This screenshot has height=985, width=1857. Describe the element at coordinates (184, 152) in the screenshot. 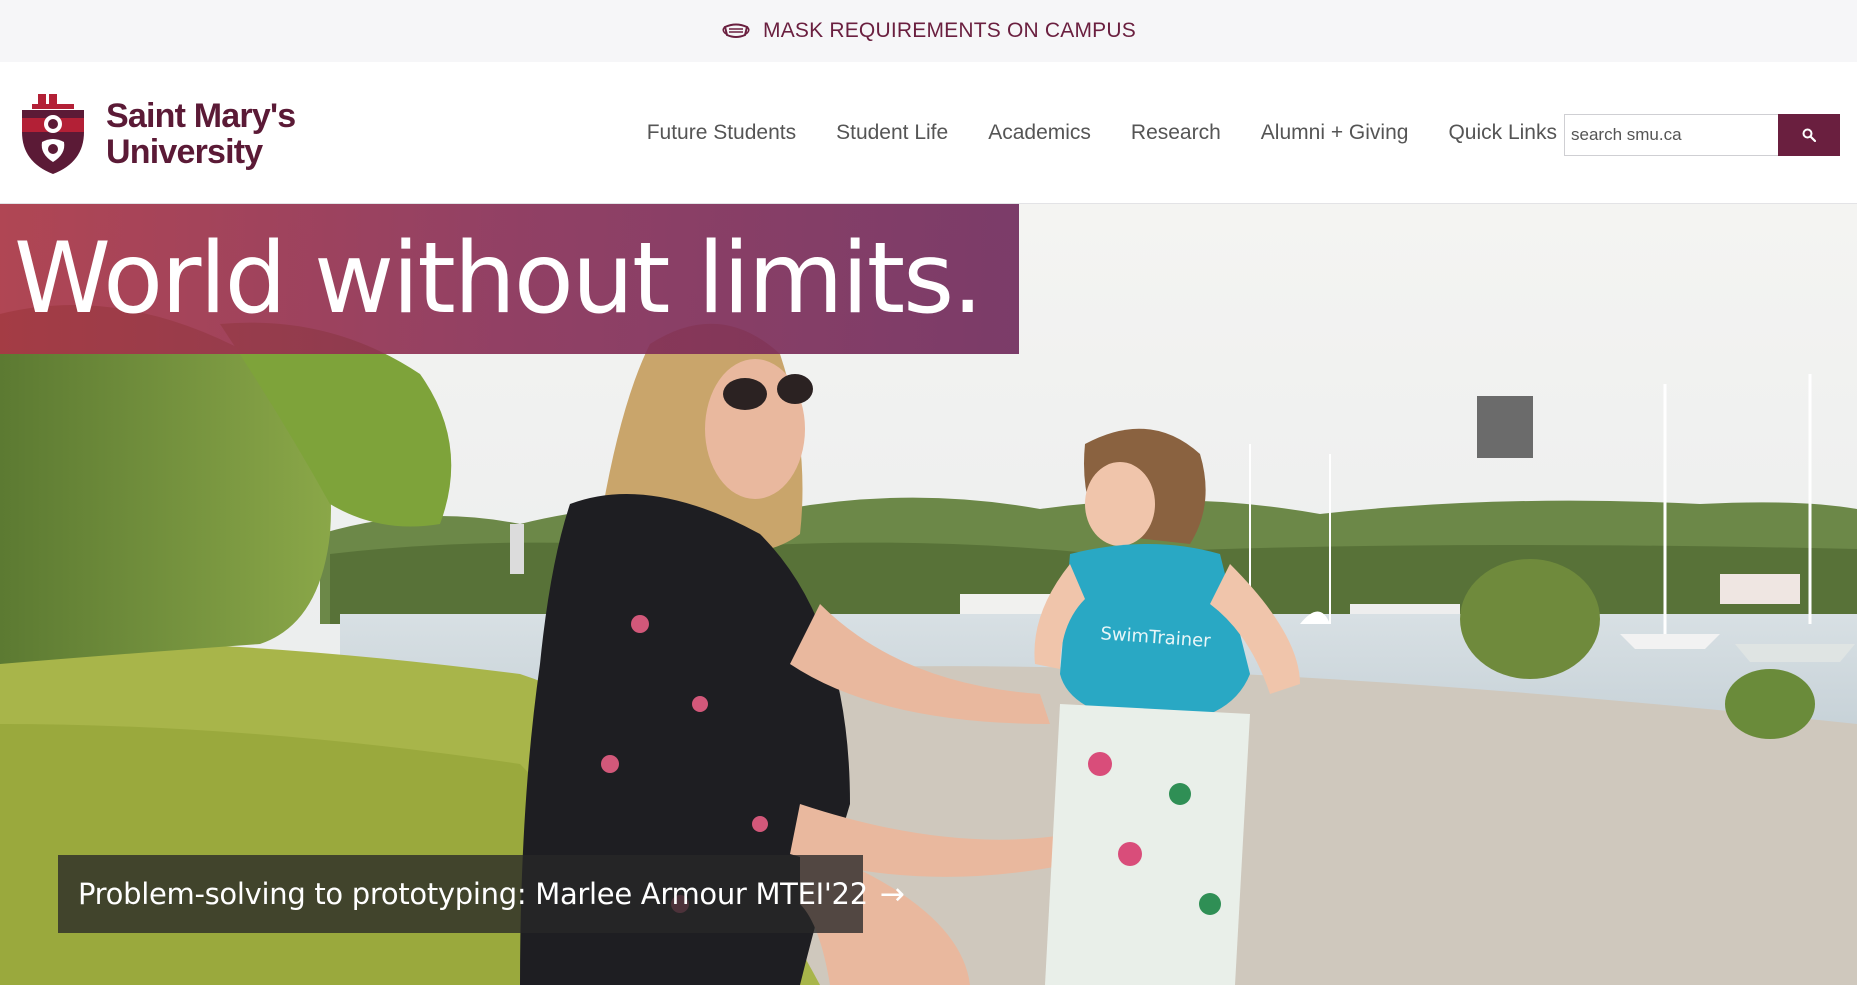

I see `logo-line-2: University` at that location.